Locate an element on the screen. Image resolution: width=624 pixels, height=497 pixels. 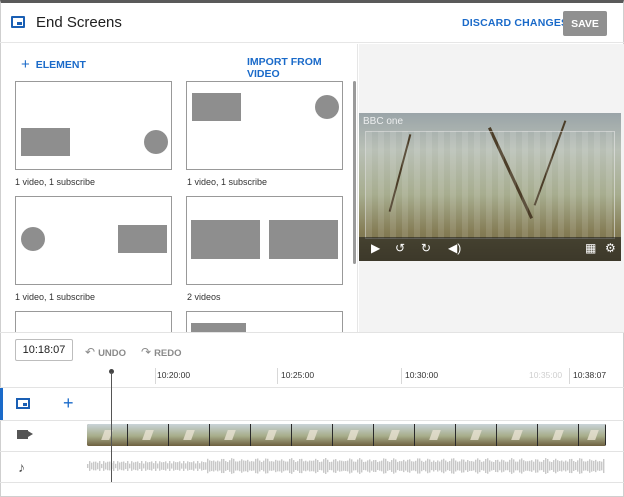
add-element-button: + ELEMENT is located at coordinates (53, 64).